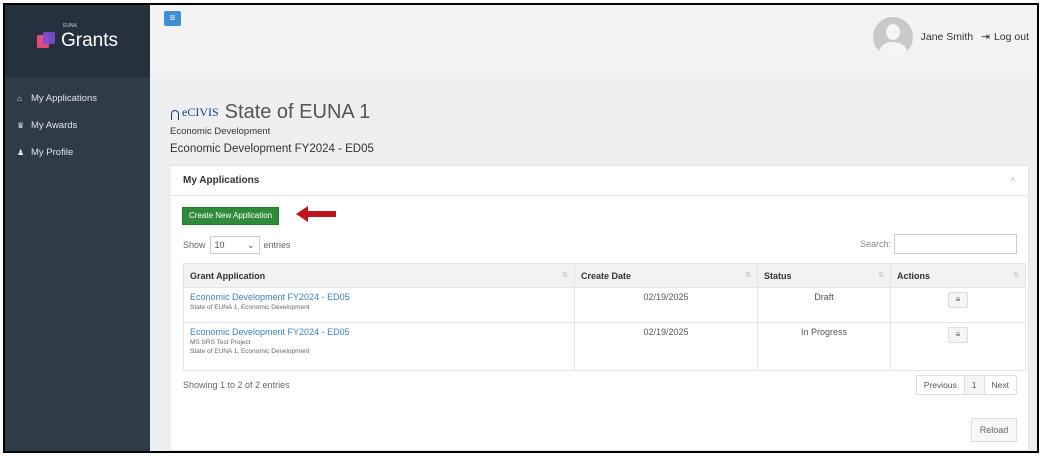  I want to click on application-subtext: MS SRS Test Project, so click(220, 342).